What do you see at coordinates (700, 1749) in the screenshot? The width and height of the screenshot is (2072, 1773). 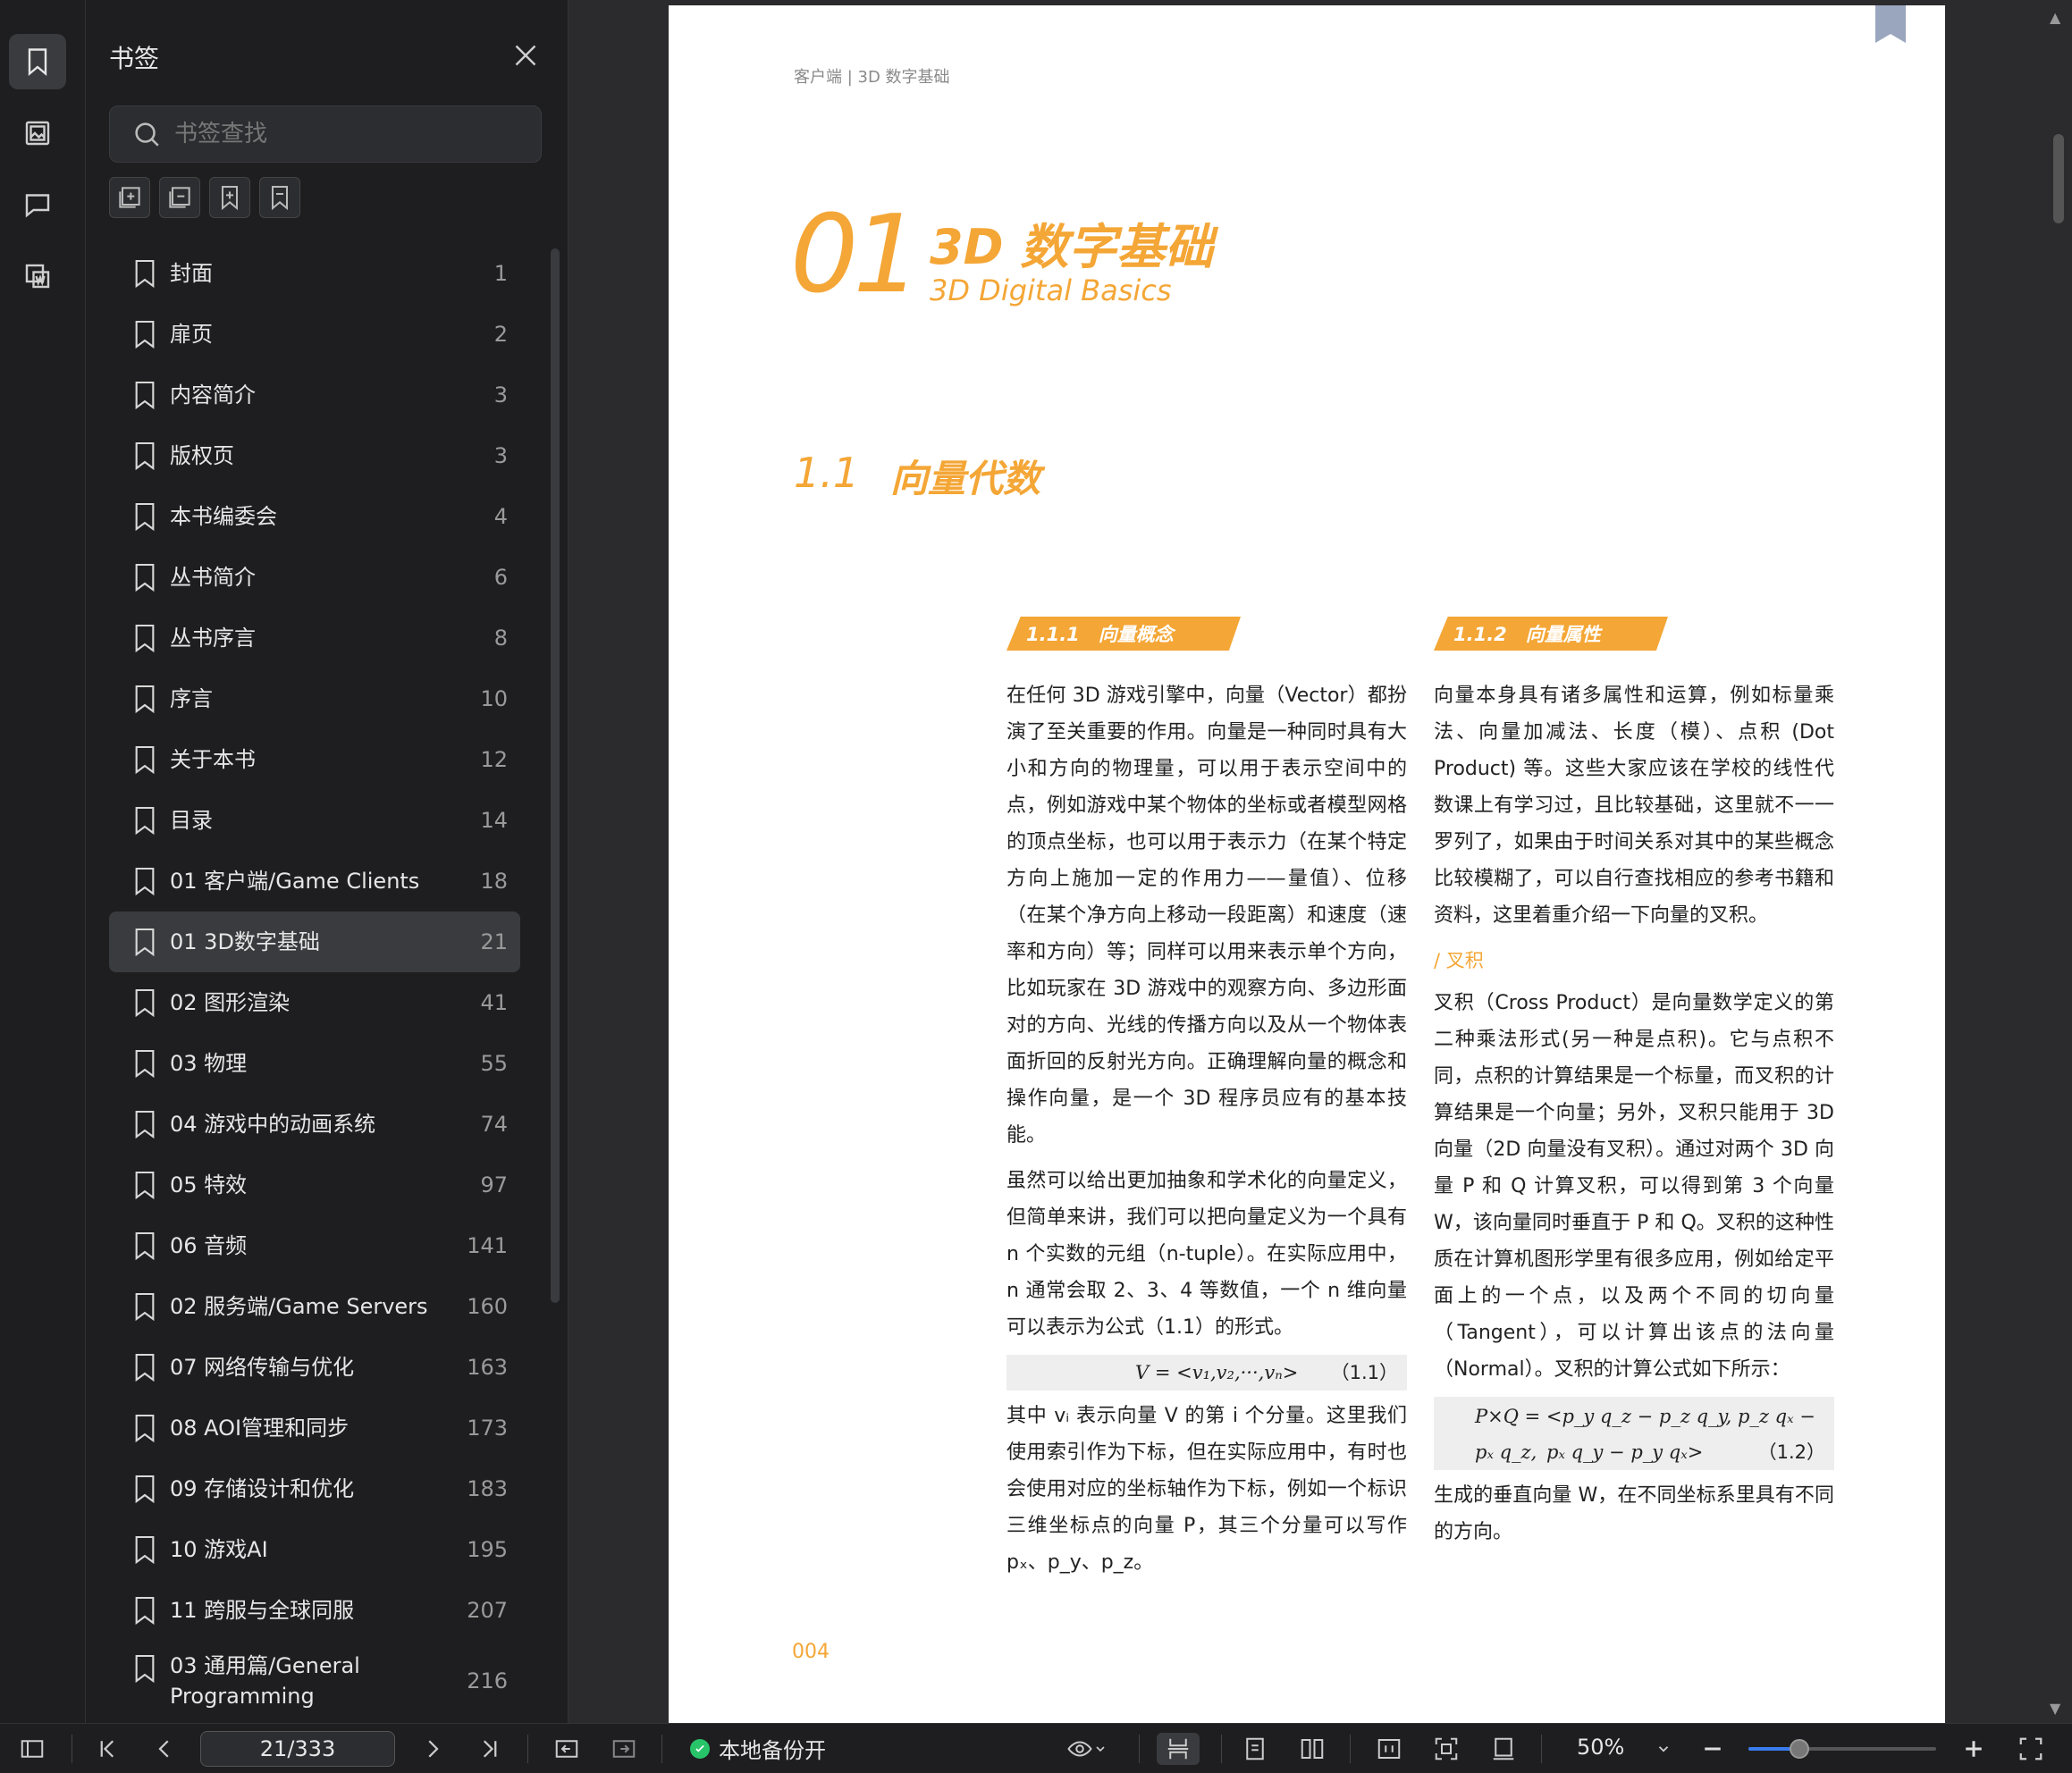 I see `backup-status-dot` at bounding box center [700, 1749].